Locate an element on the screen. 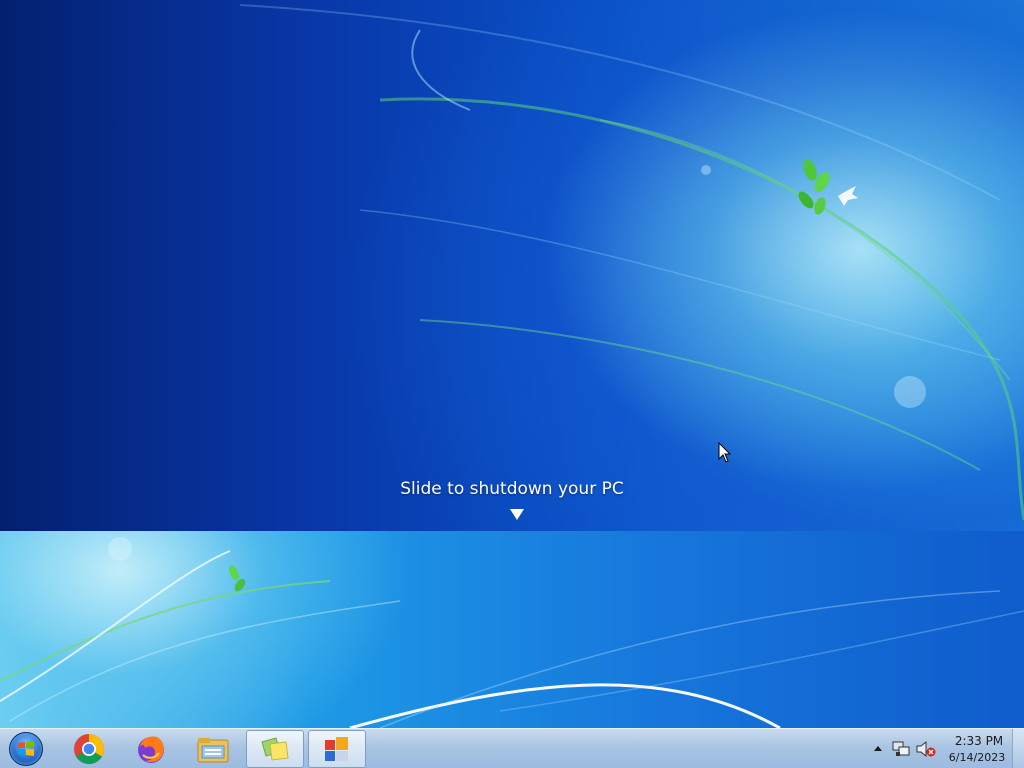  clock-date: 6/14/2023 is located at coordinates (977, 757).